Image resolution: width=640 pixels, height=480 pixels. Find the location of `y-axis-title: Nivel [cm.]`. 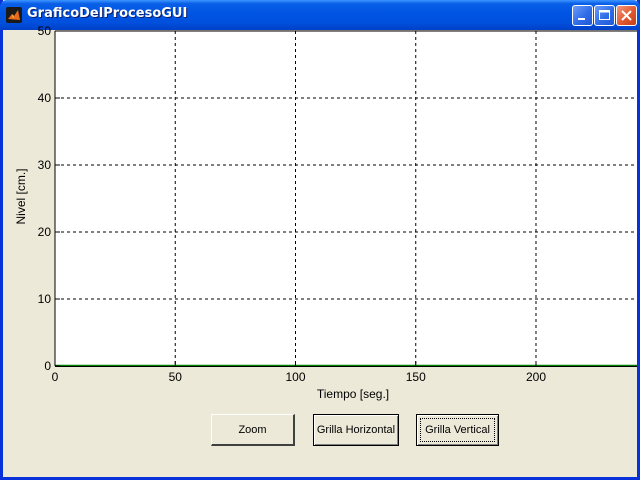

y-axis-title: Nivel [cm.] is located at coordinates (21, 196).